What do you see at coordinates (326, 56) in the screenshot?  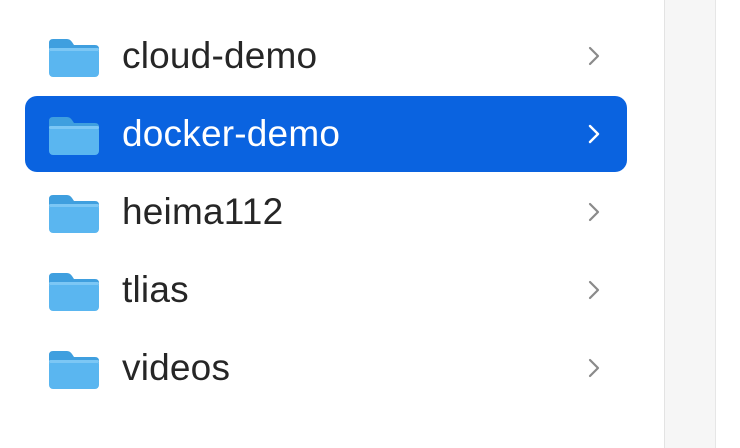 I see `folder-row-cloud-demo: cloud-demo` at bounding box center [326, 56].